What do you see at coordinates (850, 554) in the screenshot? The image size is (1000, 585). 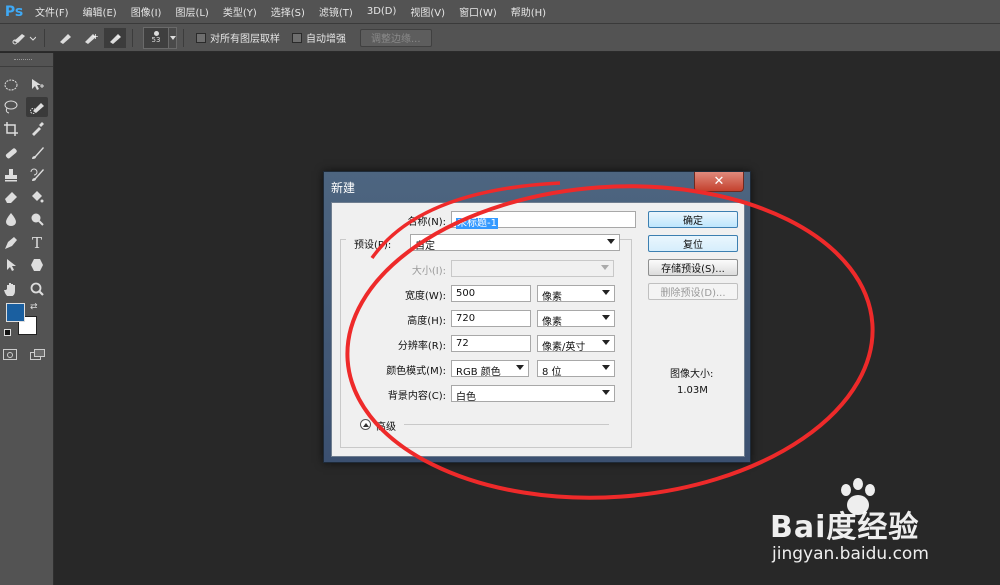 I see `watermark-url: jingyan.baidu.com` at bounding box center [850, 554].